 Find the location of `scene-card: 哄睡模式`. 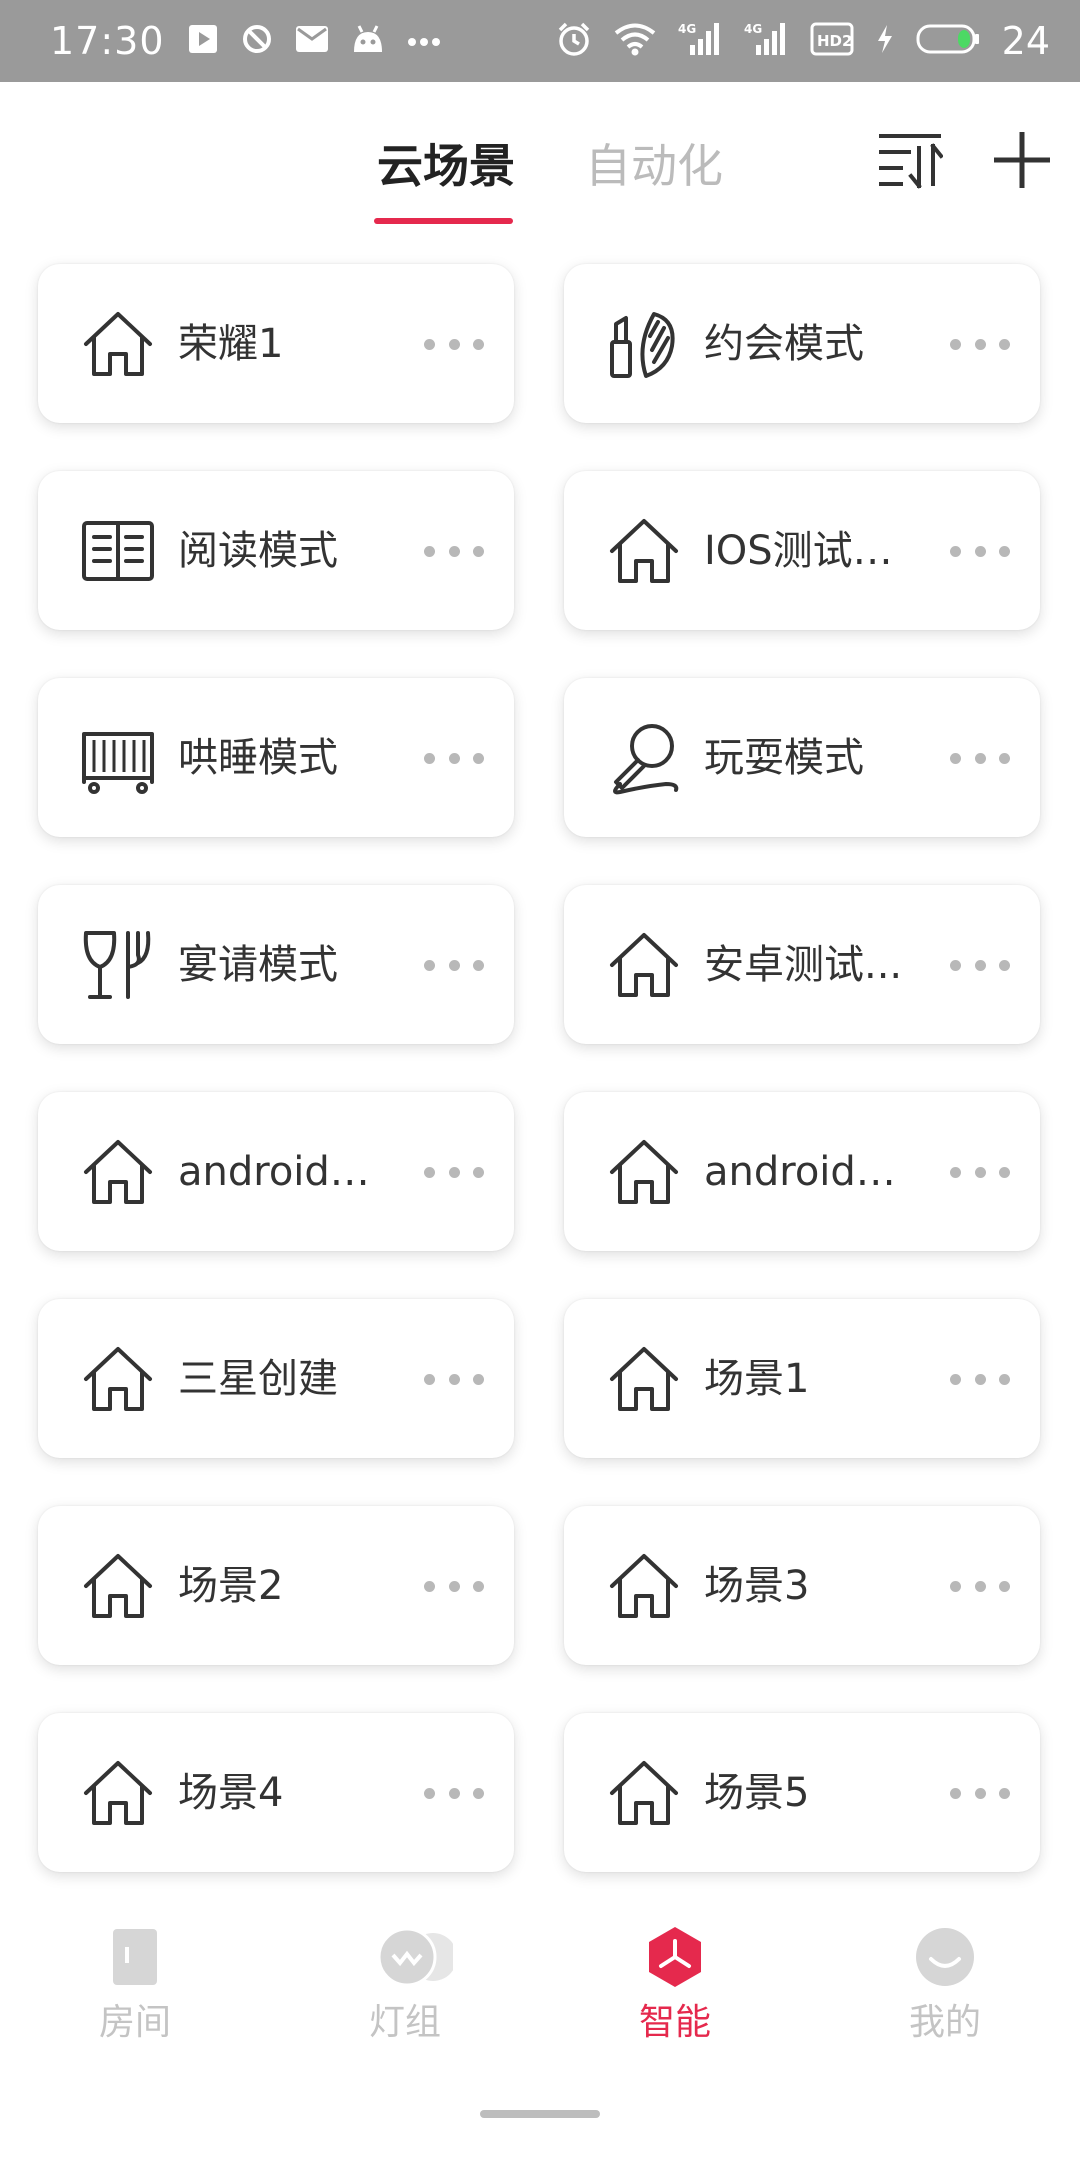

scene-card: 哄睡模式 is located at coordinates (276, 757).